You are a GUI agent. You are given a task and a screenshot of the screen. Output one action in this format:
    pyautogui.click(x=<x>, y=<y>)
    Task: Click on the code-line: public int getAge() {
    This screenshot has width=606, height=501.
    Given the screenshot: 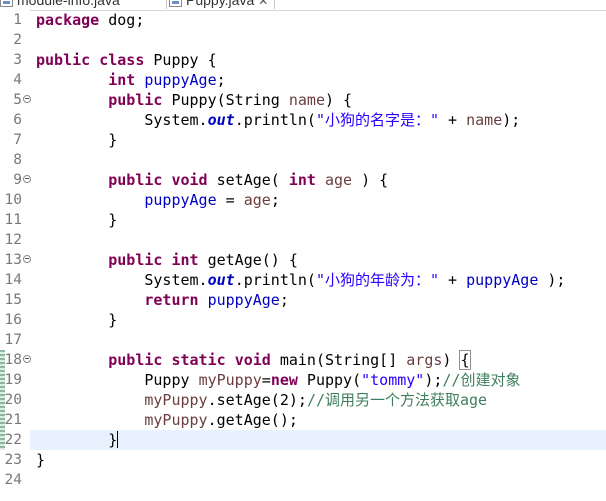 What is the action you would take?
    pyautogui.click(x=318, y=260)
    